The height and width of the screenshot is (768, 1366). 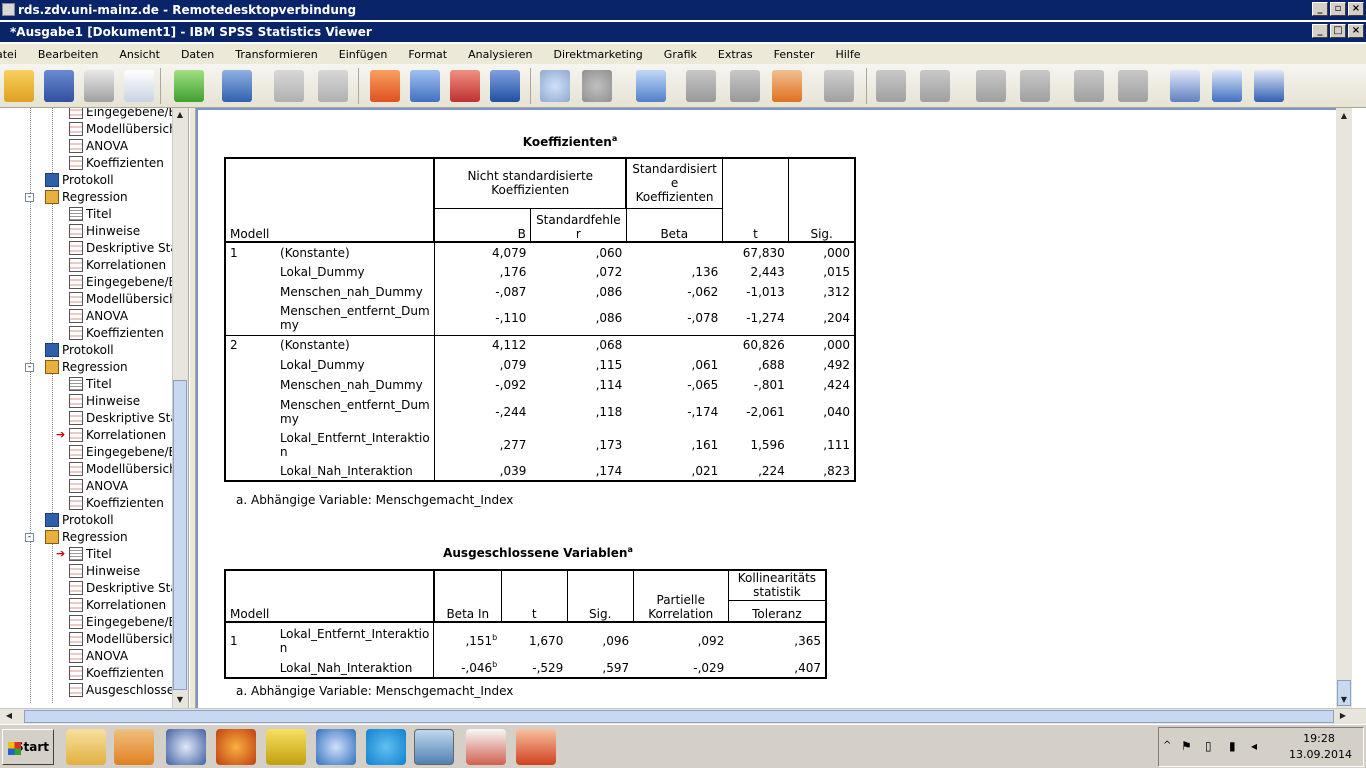 What do you see at coordinates (180, 700) in the screenshot?
I see `outline-scroll-down-icon: ▼` at bounding box center [180, 700].